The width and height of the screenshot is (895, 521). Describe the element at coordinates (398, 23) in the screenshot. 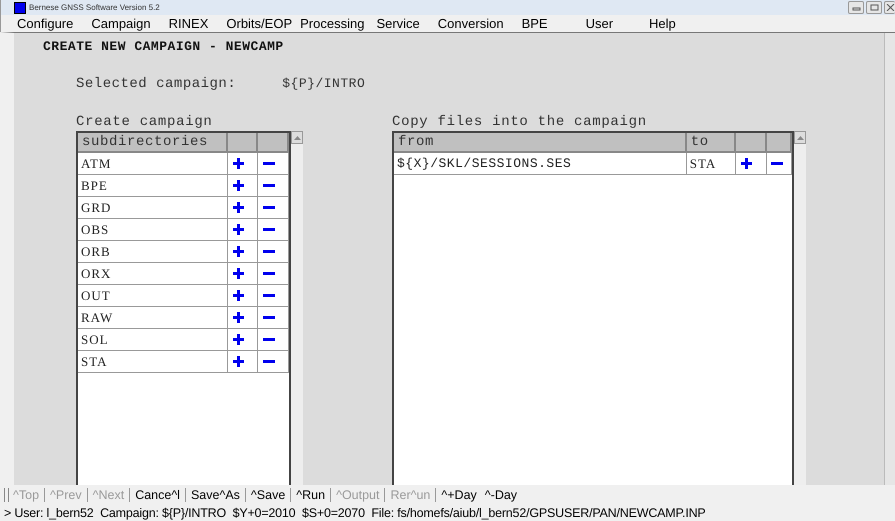

I see `menu-item: Service` at that location.